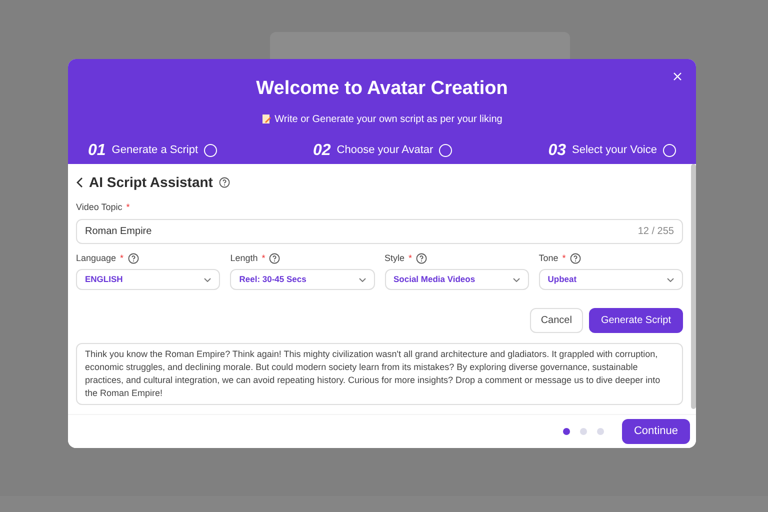 This screenshot has height=512, width=768. I want to click on back-icon, so click(79, 182).